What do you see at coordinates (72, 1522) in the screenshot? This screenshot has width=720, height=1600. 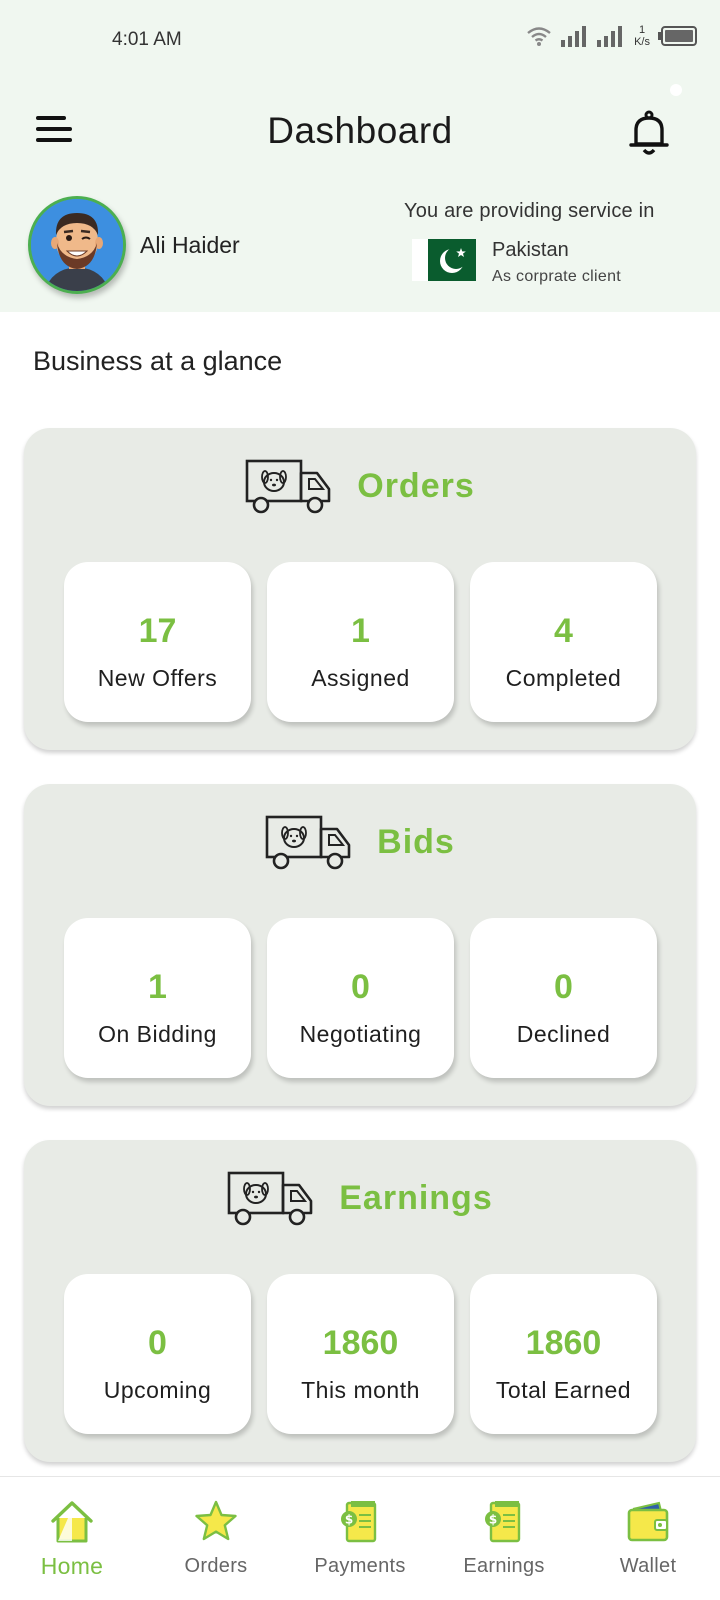 I see `home-icon` at bounding box center [72, 1522].